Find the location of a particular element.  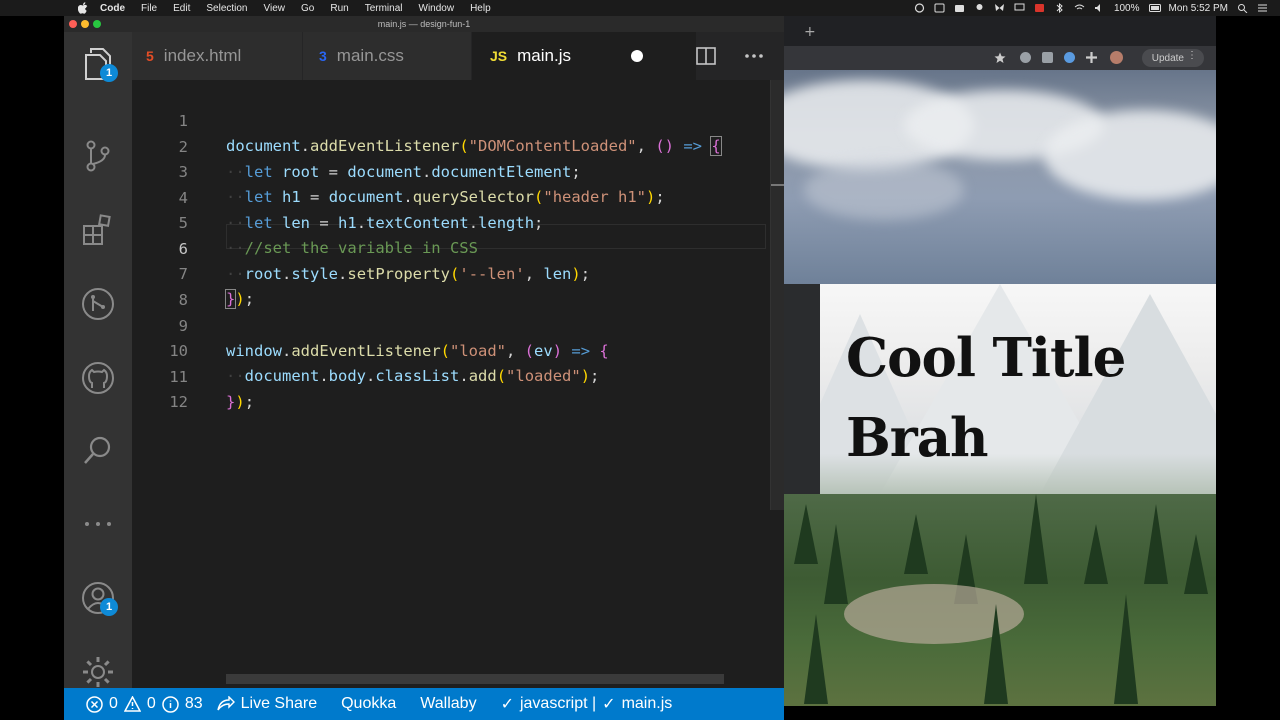

tab-label: main.js is located at coordinates (544, 55).